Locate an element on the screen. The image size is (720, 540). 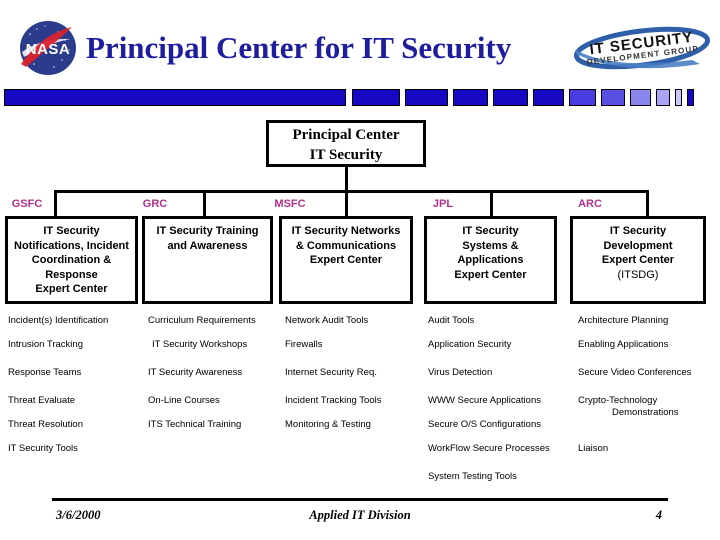
list-item: WWW Secure Applications is located at coordinates (484, 400).